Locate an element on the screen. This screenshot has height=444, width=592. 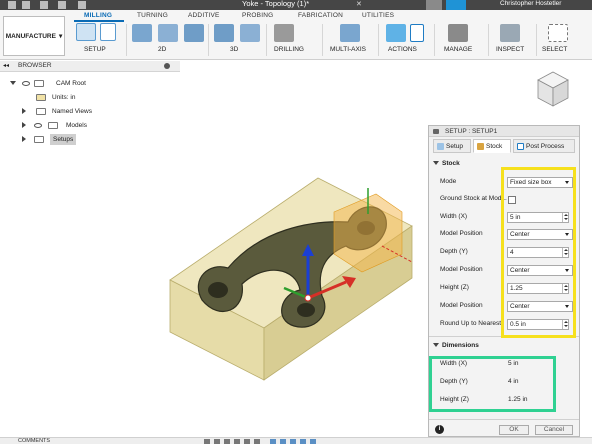
section-title: Stock is located at coordinates (451, 163).